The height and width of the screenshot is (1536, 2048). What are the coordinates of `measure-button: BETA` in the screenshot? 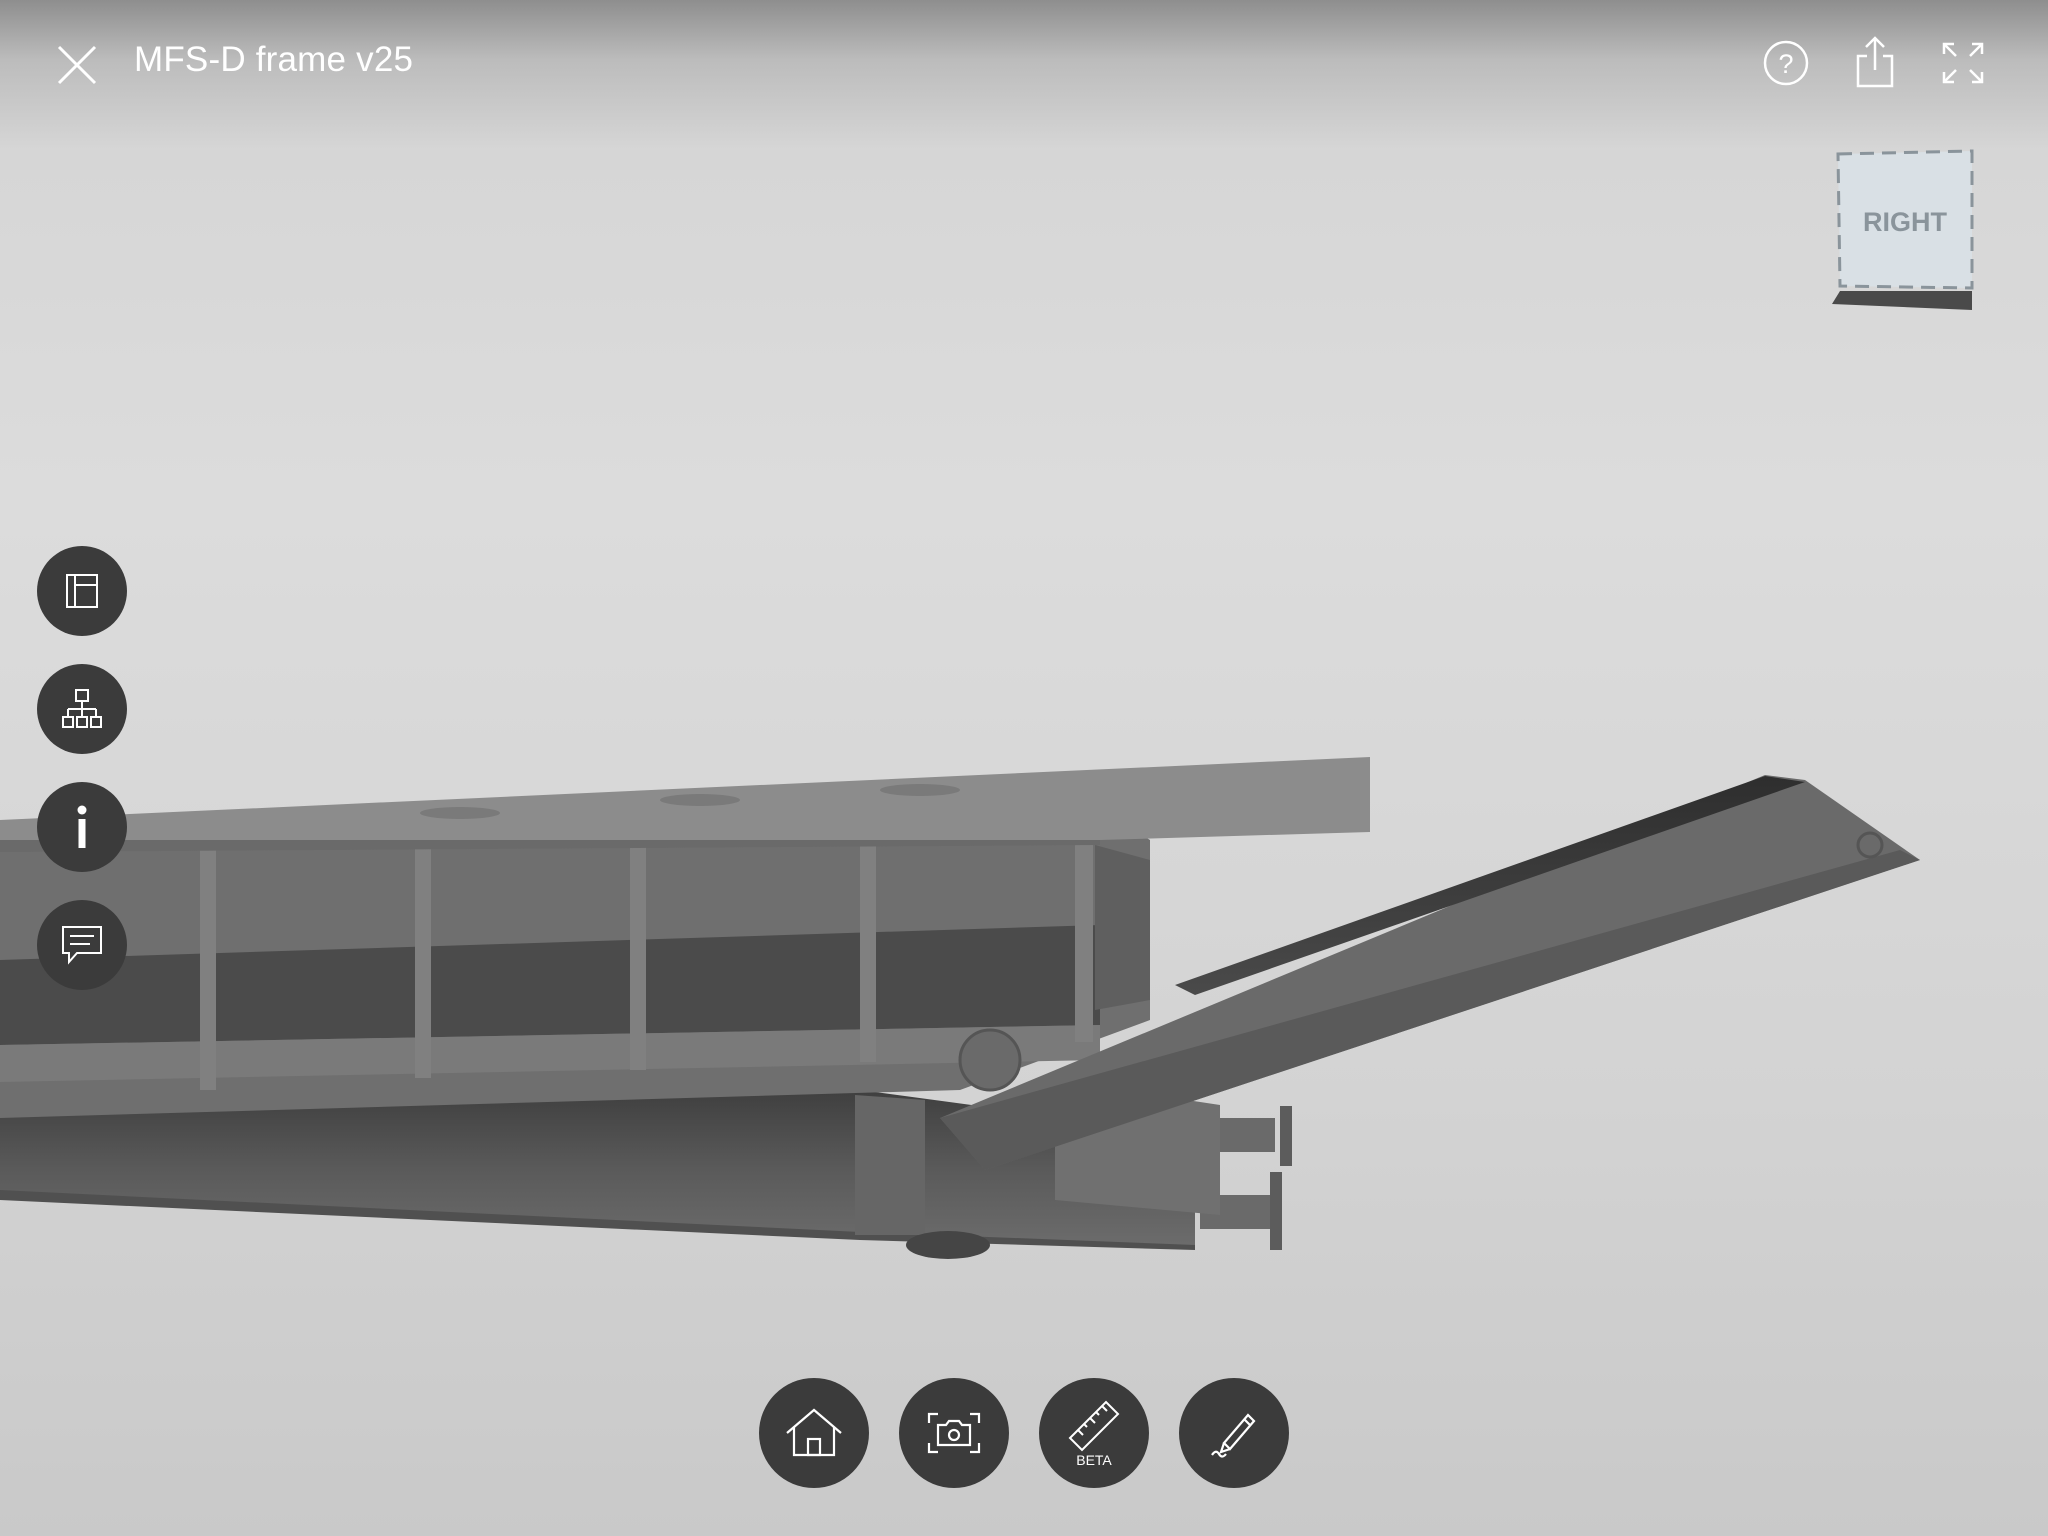 It's located at (1094, 1433).